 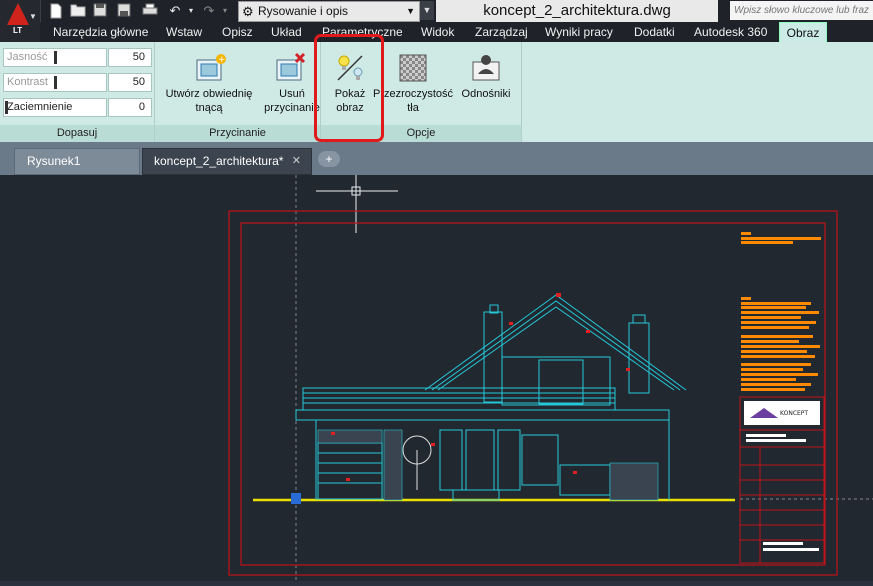 What do you see at coordinates (237, 32) in the screenshot?
I see `tab-opisz: Opisz` at bounding box center [237, 32].